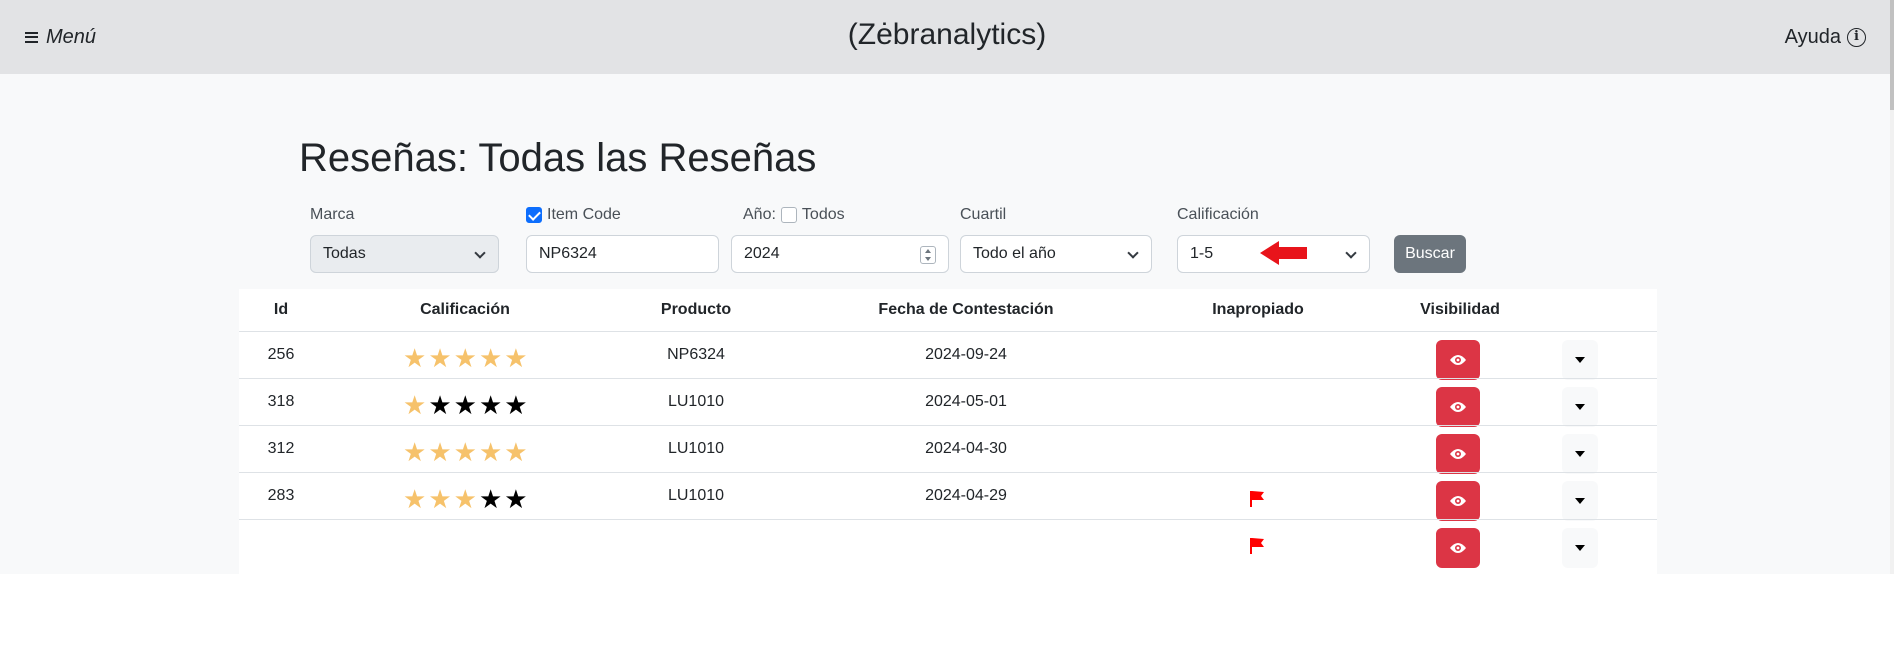 Image resolution: width=1894 pixels, height=648 pixels. Describe the element at coordinates (1812, 36) in the screenshot. I see `help-label: Ayuda` at that location.